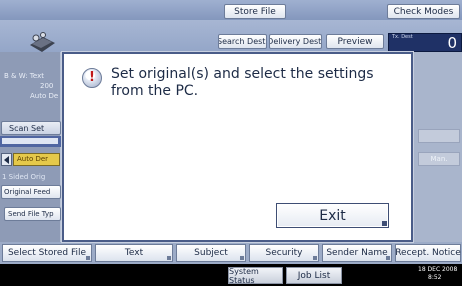 The height and width of the screenshot is (286, 462). I want to click on tab-label: Sender Name, so click(357, 253).